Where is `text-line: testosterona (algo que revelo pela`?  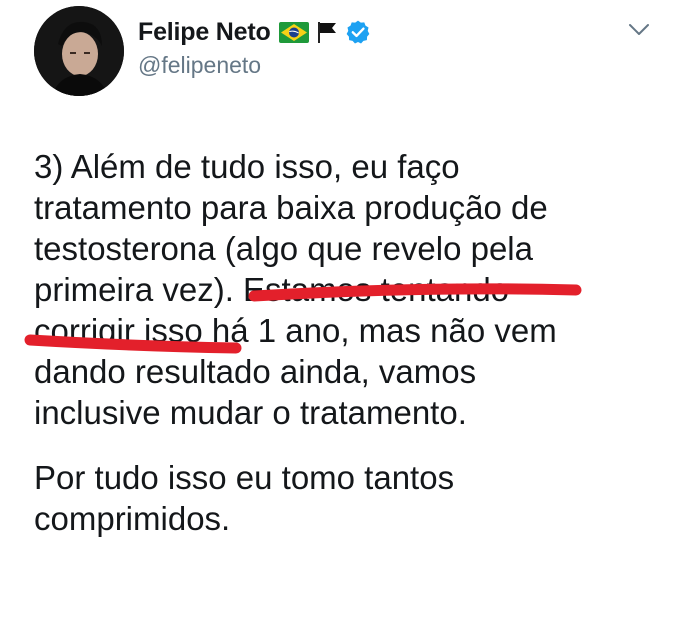 text-line: testosterona (algo que revelo pela is located at coordinates (283, 248).